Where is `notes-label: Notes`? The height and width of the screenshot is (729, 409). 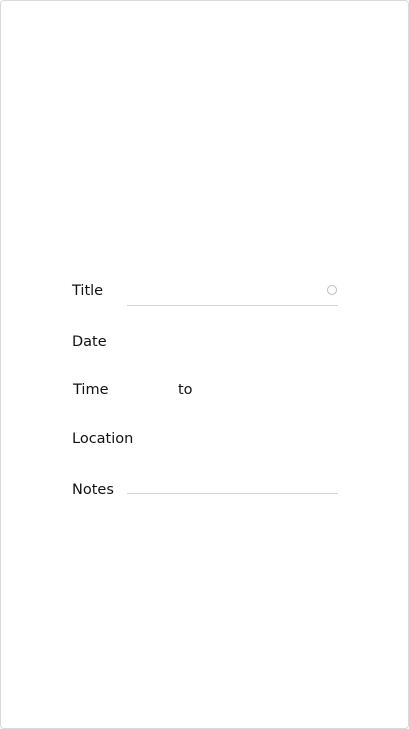
notes-label: Notes is located at coordinates (93, 490).